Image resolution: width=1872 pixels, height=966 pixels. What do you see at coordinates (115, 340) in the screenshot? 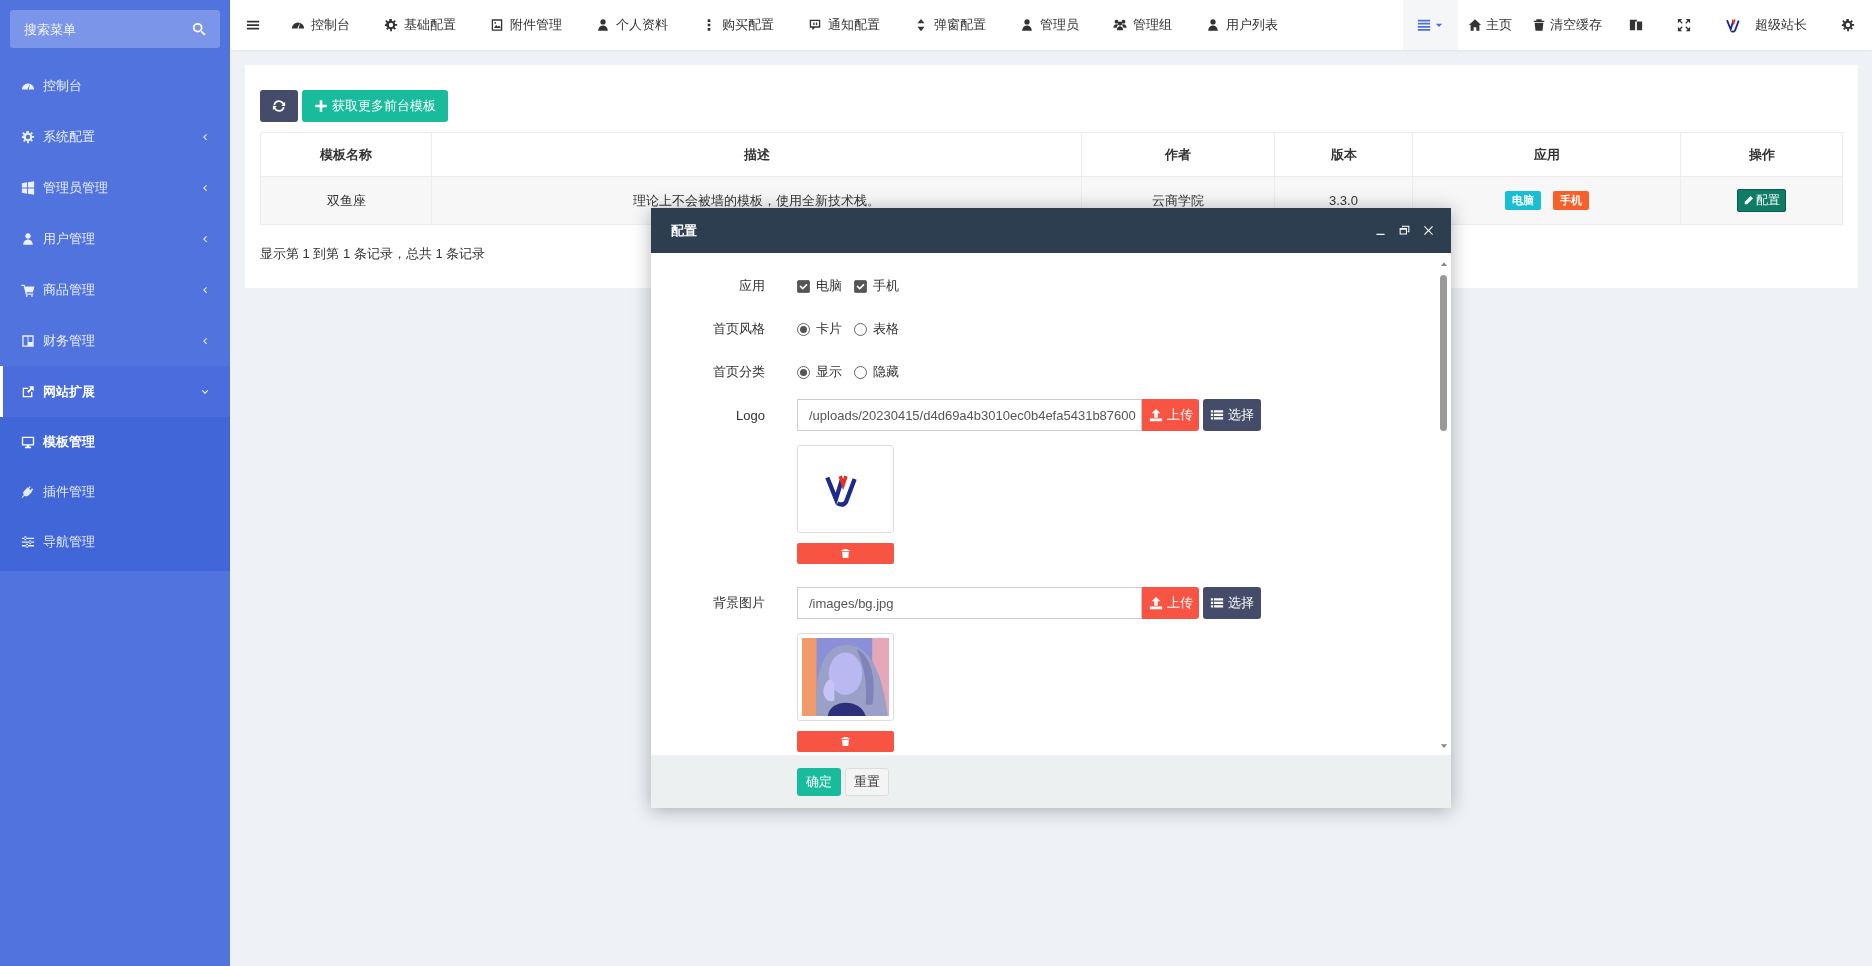
I see `sidebar-item: 财务管理` at bounding box center [115, 340].